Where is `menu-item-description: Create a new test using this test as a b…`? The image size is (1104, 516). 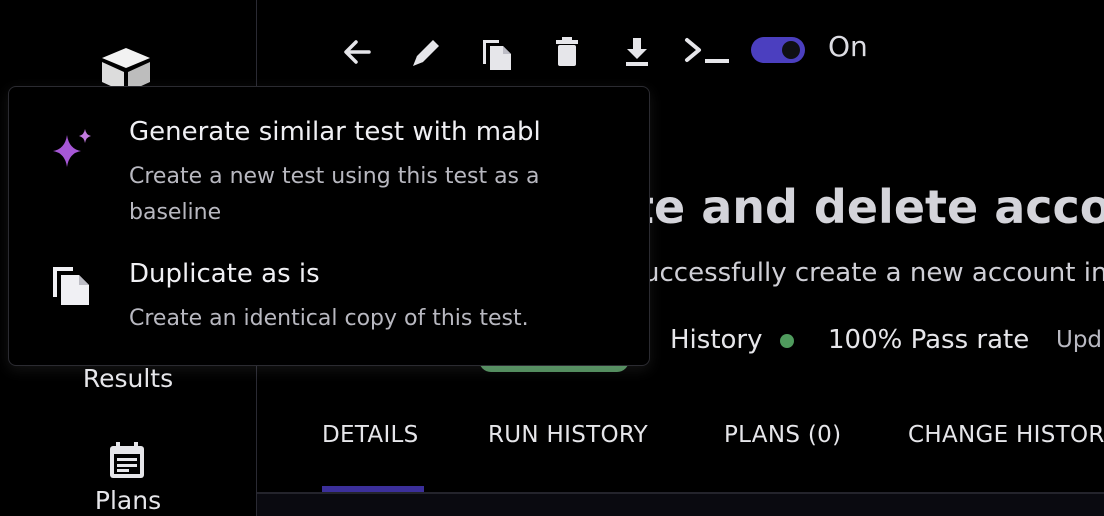
menu-item-description: Create a new test using this test as a b… is located at coordinates (369, 195).